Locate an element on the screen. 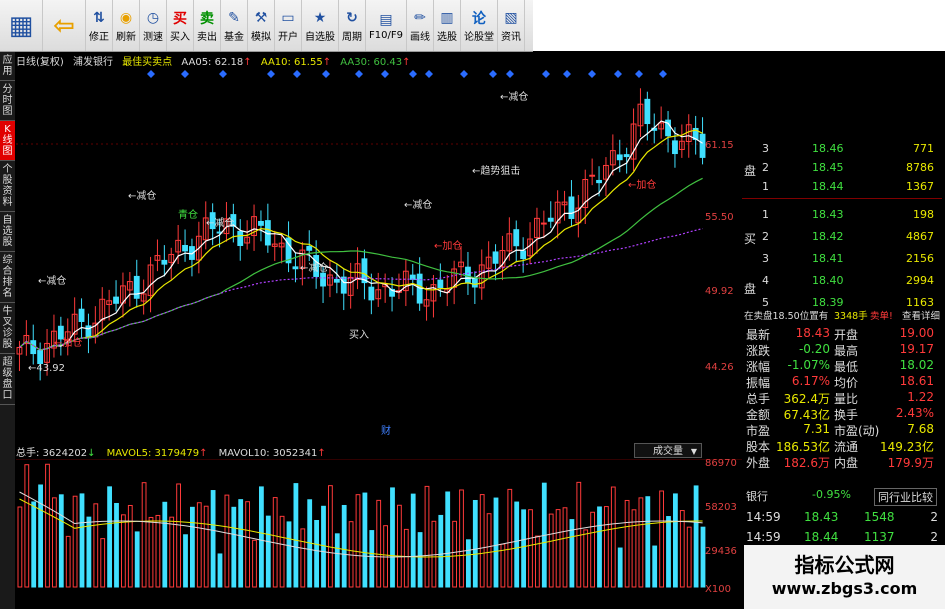  left-tab-7: 超级盘口 is located at coordinates (7, 379).